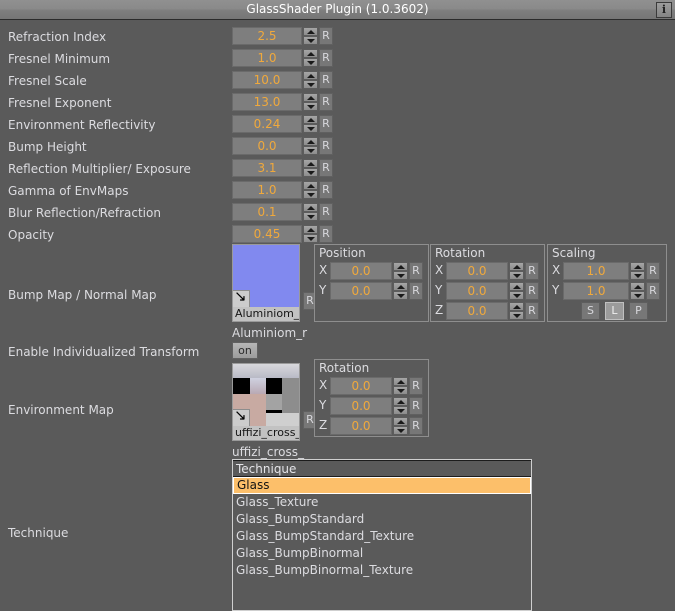 The width and height of the screenshot is (675, 611). I want to click on scaling-mode-l-button: L, so click(614, 311).